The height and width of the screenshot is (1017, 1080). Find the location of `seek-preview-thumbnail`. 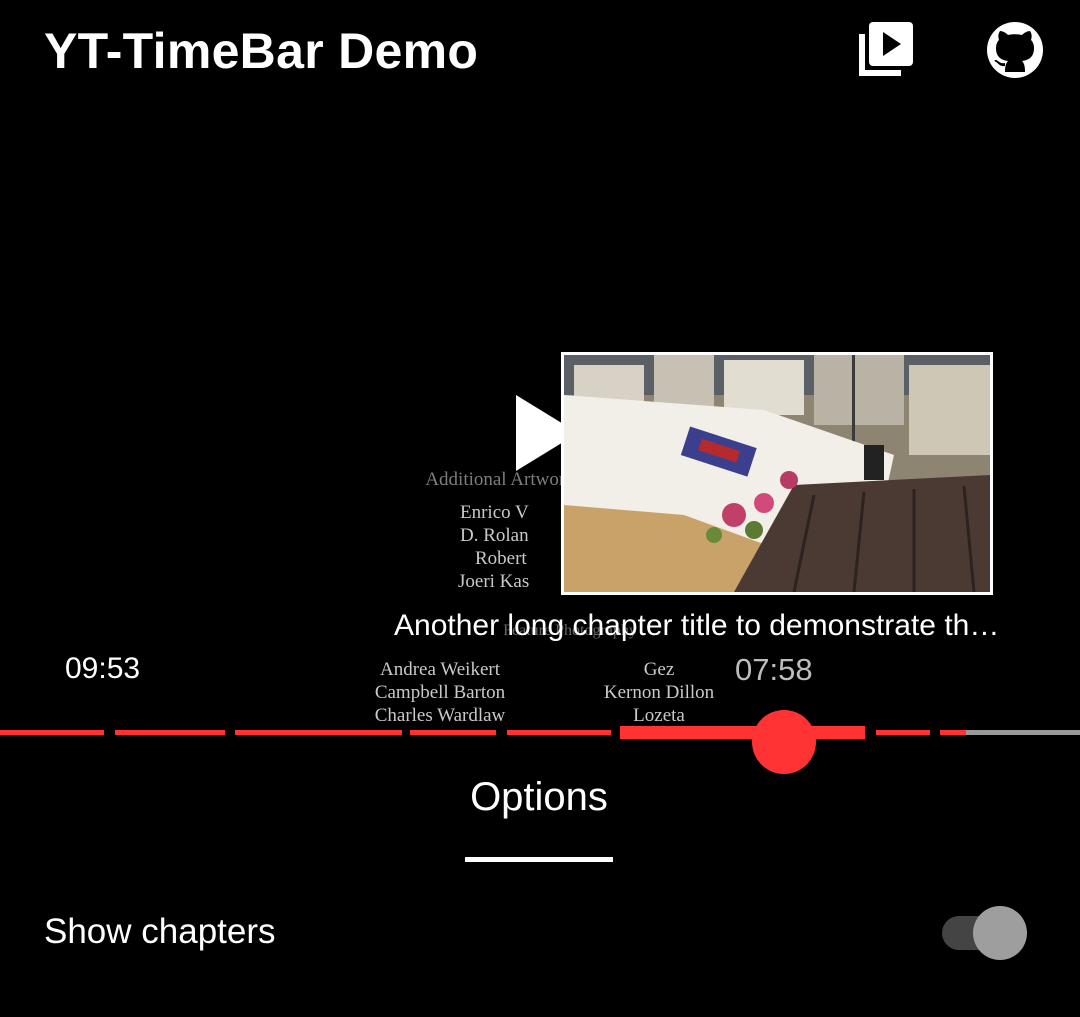

seek-preview-thumbnail is located at coordinates (777, 473).